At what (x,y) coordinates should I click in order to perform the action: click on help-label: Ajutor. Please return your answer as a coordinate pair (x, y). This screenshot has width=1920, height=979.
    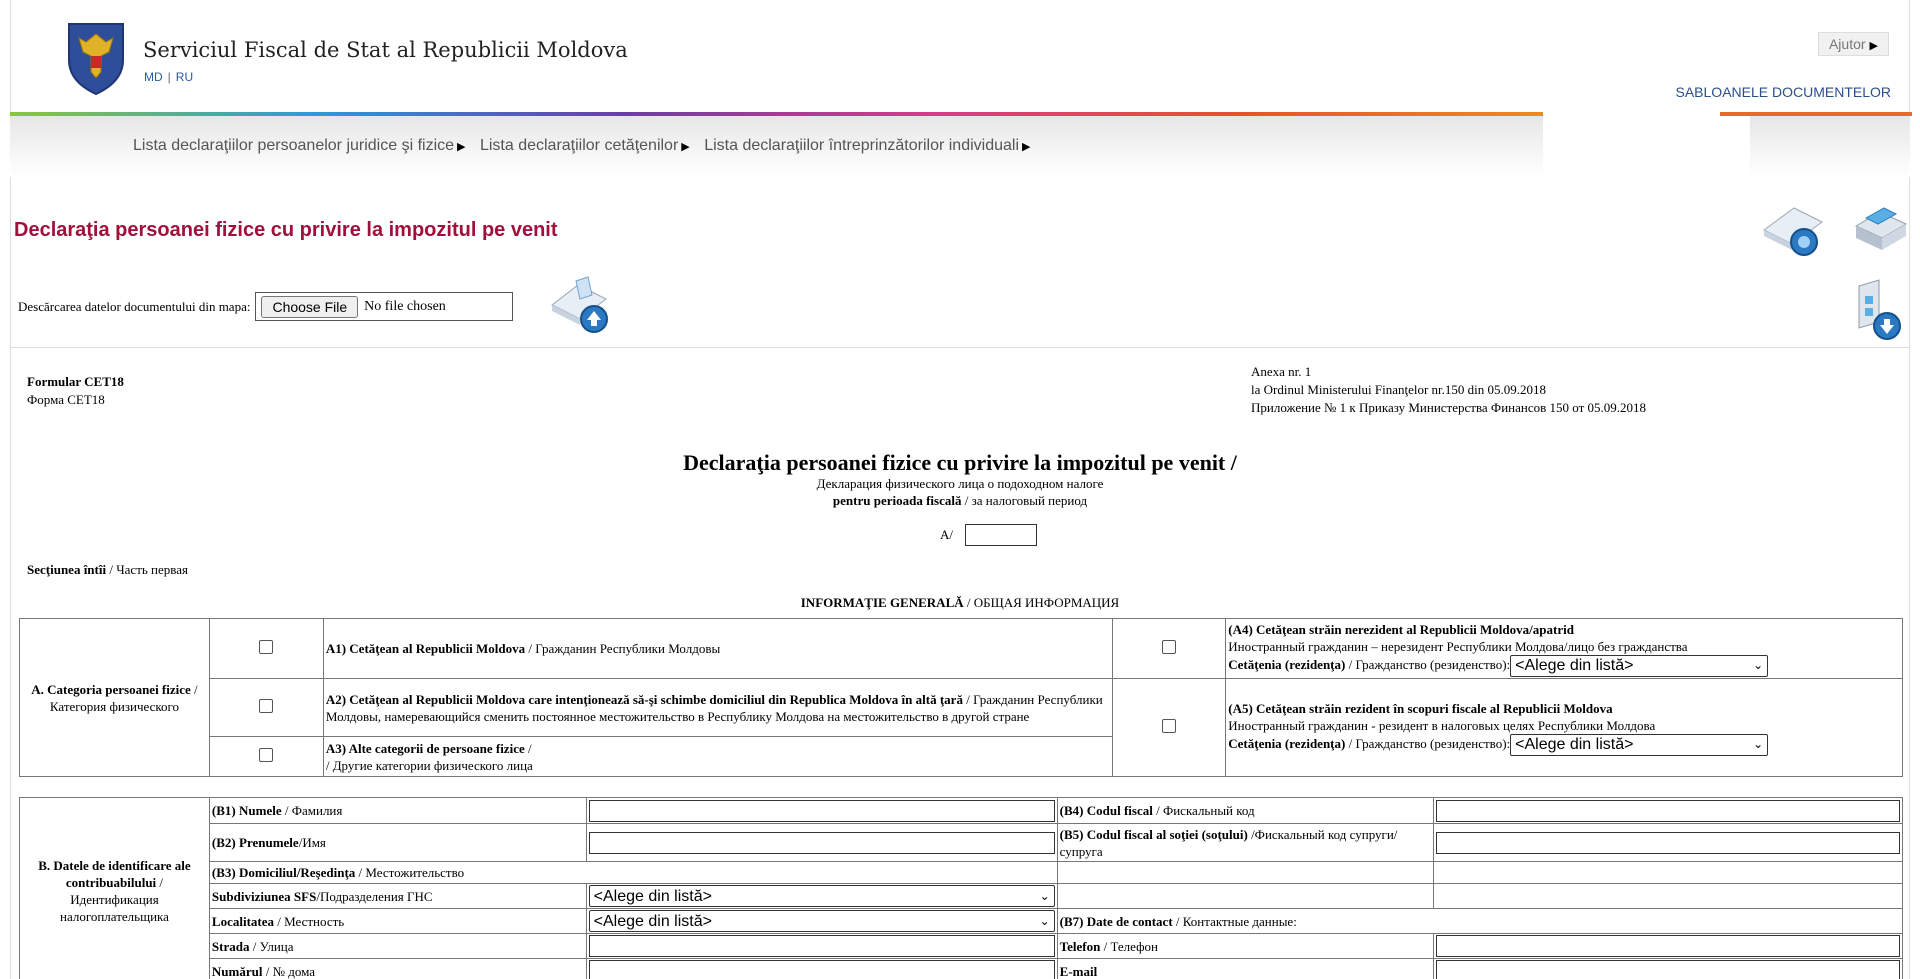
    Looking at the image, I should click on (1847, 44).